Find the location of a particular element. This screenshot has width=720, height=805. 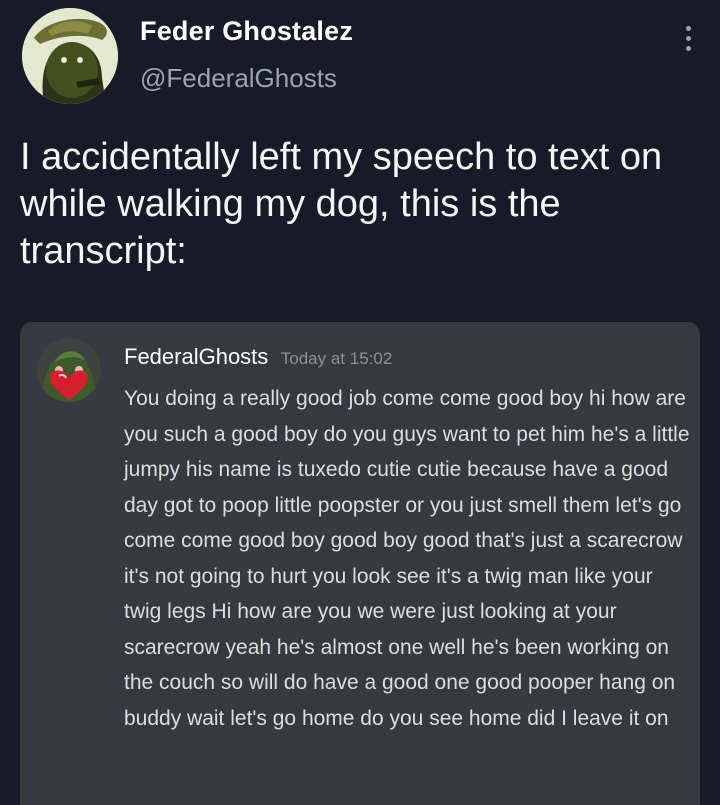

profile-avatar is located at coordinates (70, 56).